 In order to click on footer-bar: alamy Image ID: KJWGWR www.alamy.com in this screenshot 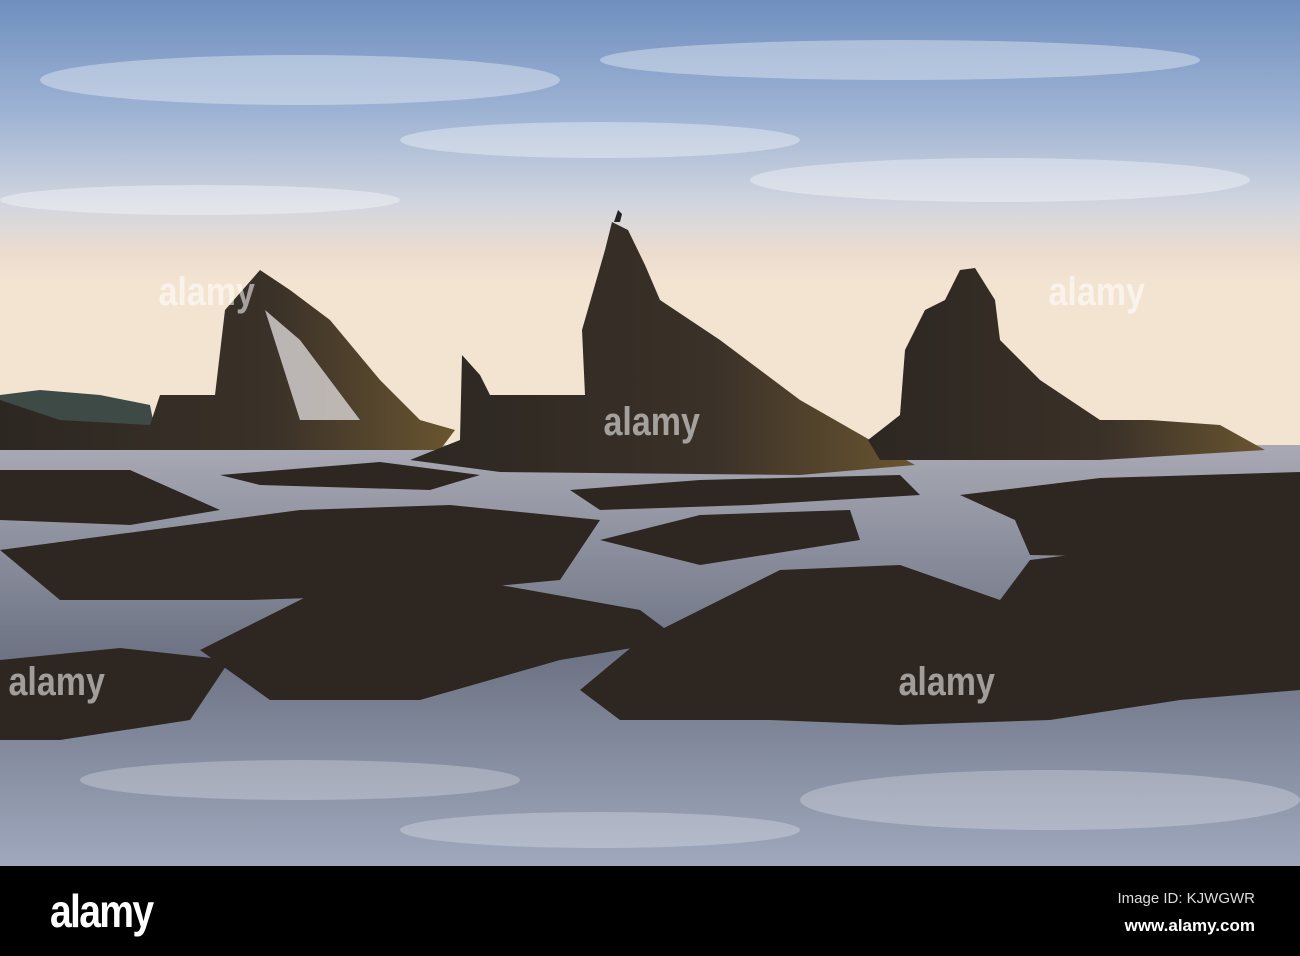, I will do `click(650, 911)`.